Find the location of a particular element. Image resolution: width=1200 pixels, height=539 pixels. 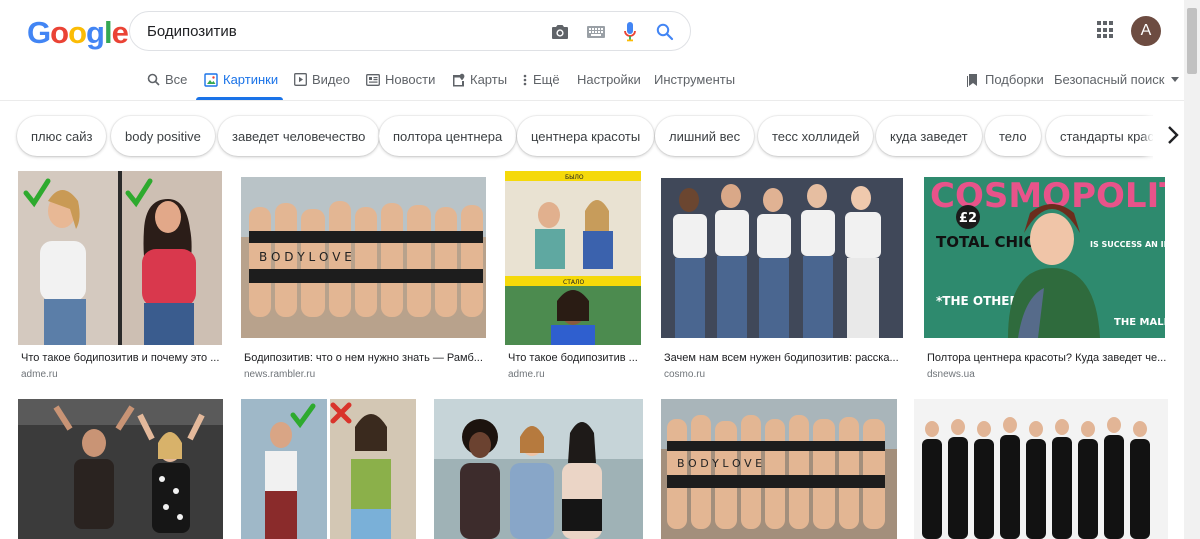

tab-label: Ещё is located at coordinates (546, 79).